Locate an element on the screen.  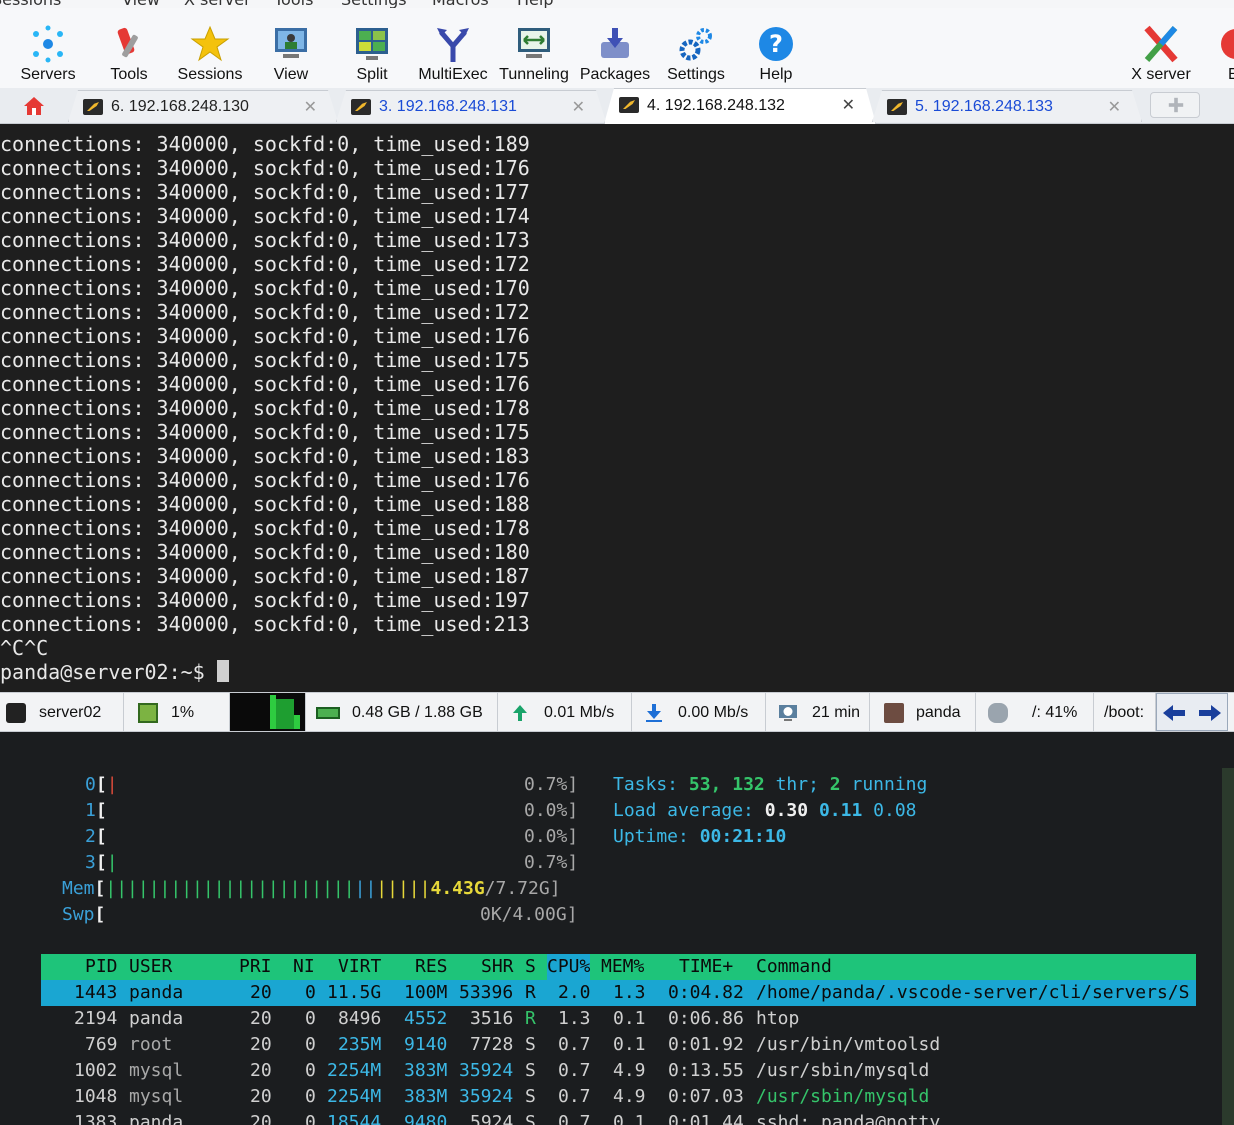
servers-button: Servers is located at coordinates (48, 52).